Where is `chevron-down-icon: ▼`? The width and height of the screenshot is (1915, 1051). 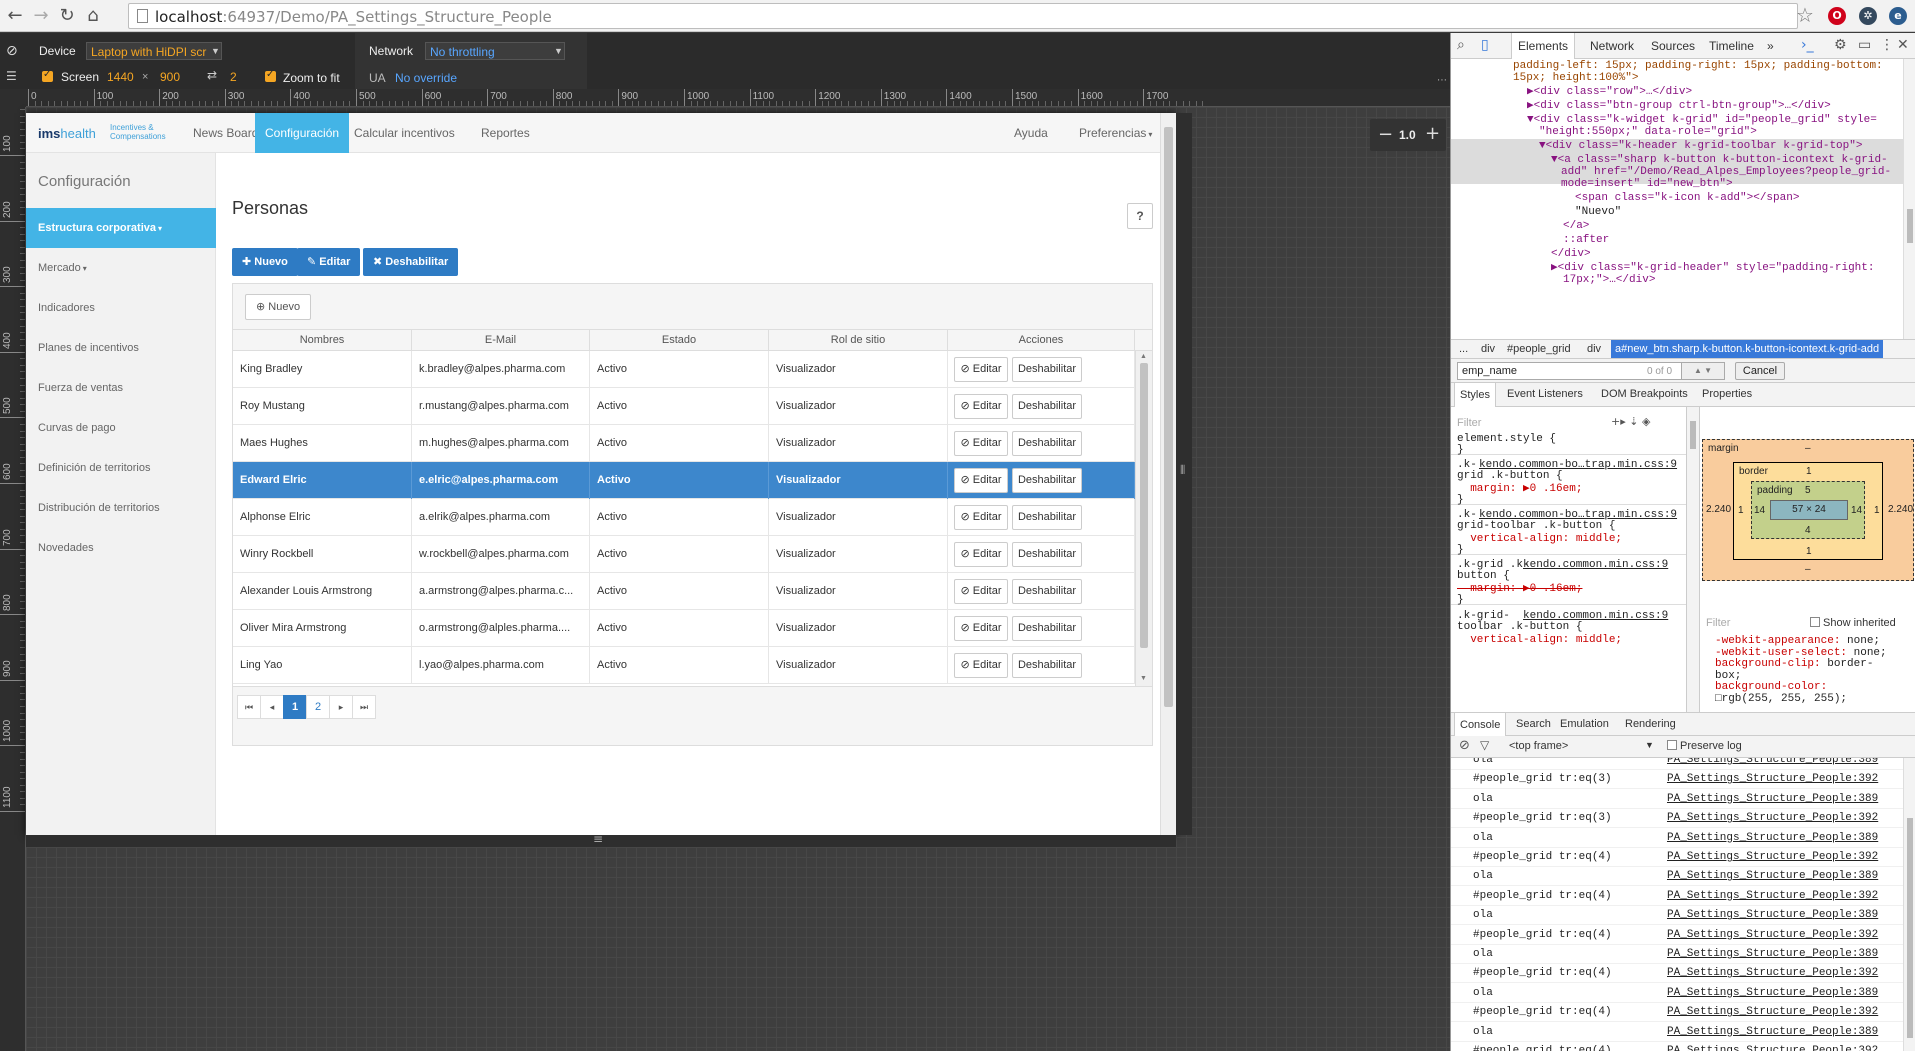 chevron-down-icon: ▼ is located at coordinates (1649, 745).